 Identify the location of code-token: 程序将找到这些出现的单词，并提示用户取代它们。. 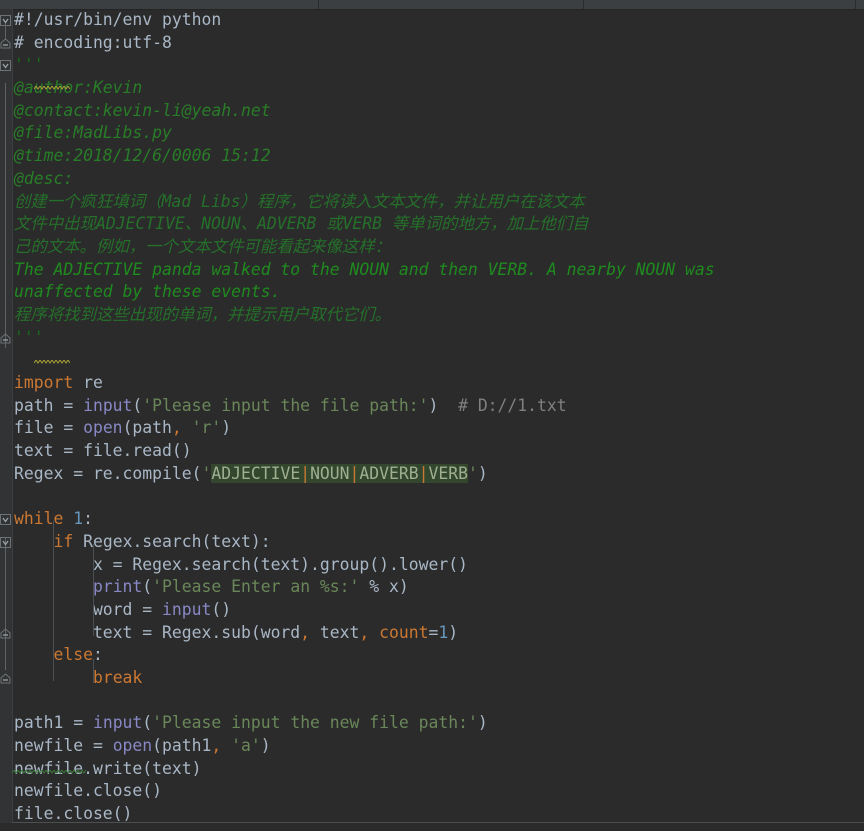
(202, 314).